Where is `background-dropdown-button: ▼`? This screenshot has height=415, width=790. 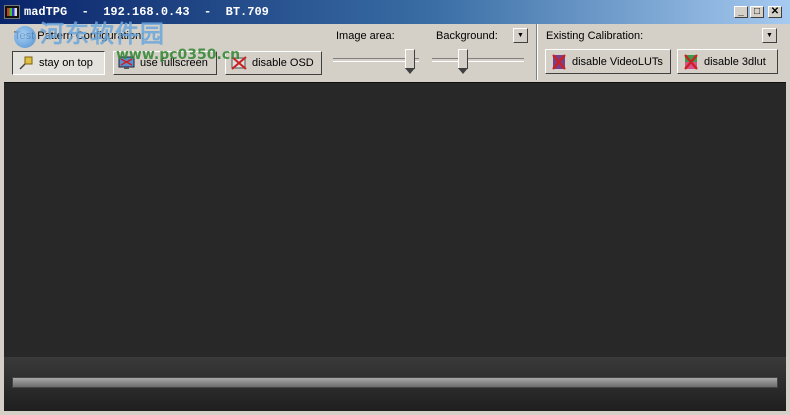
background-dropdown-button: ▼ is located at coordinates (520, 35).